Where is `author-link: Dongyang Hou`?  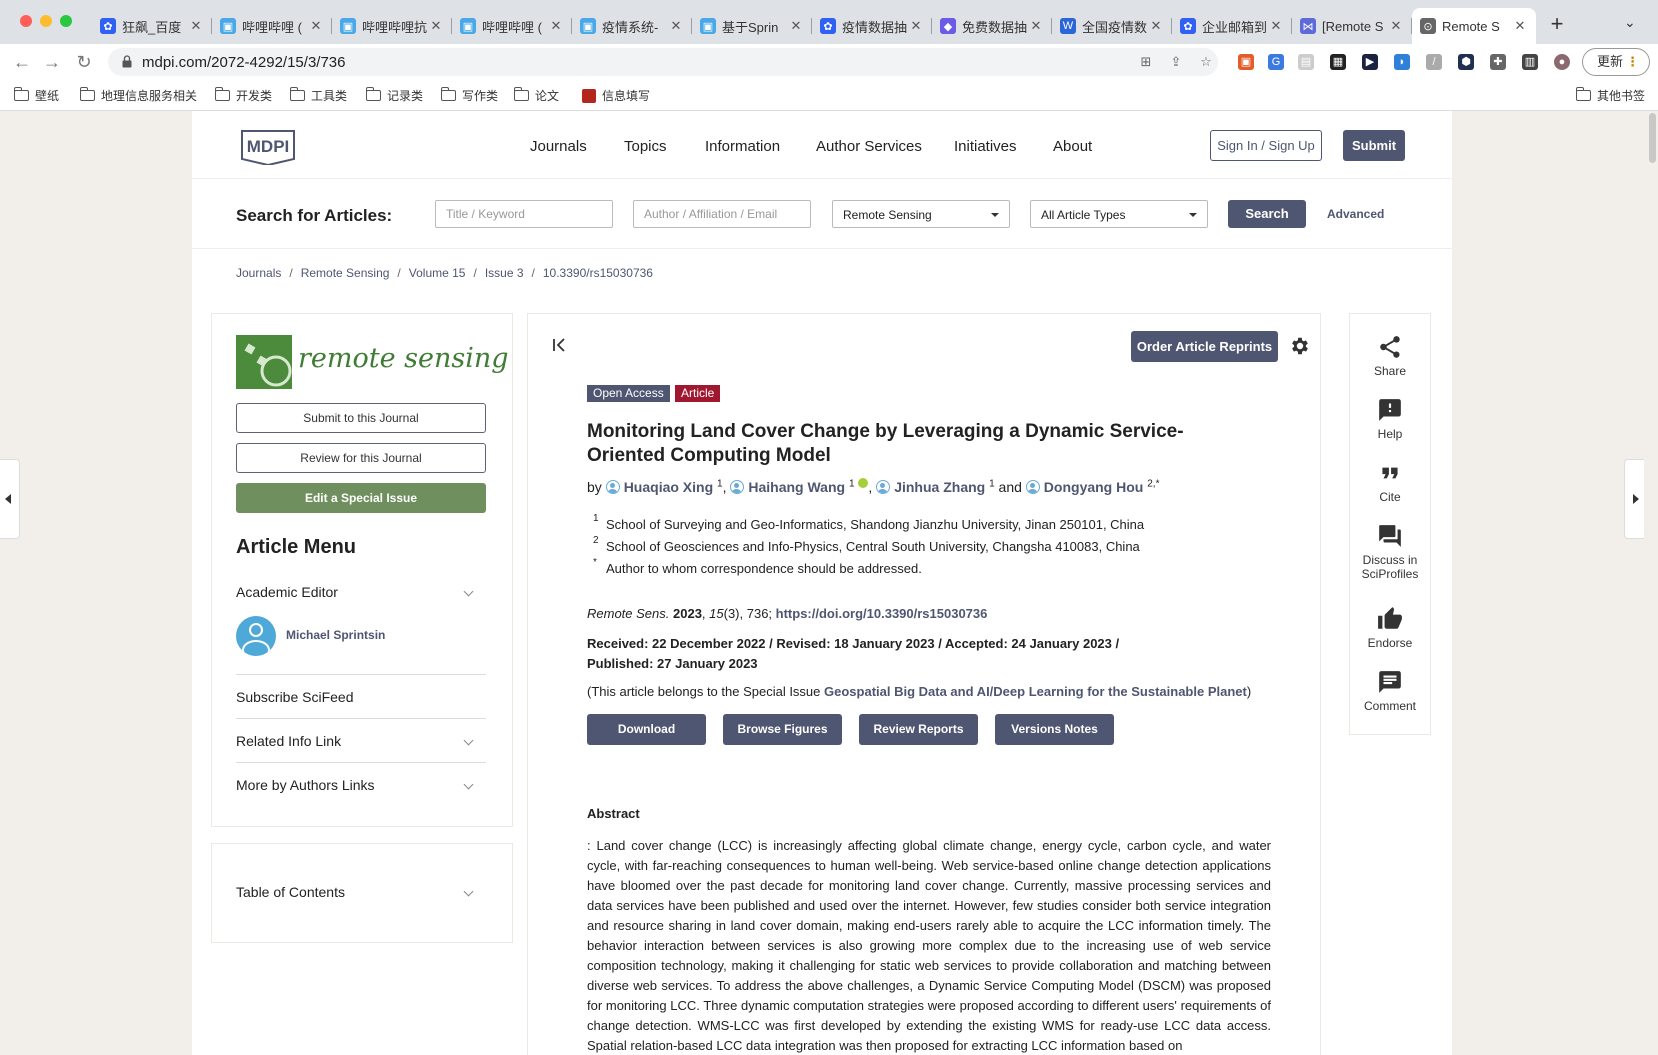
author-link: Dongyang Hou is located at coordinates (1094, 487).